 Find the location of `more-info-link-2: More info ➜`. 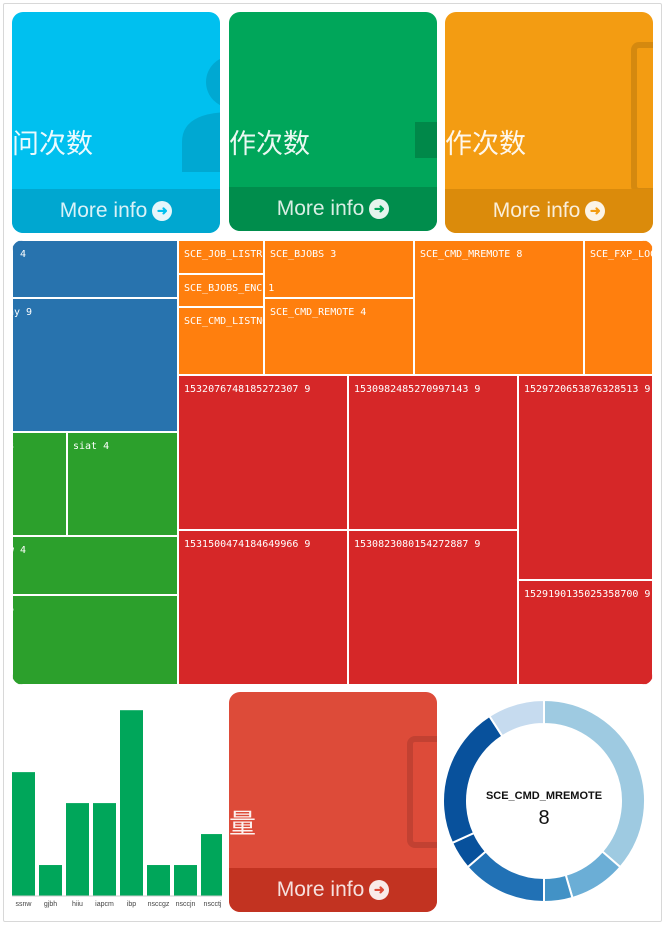

more-info-link-2: More info ➜ is located at coordinates (333, 209).